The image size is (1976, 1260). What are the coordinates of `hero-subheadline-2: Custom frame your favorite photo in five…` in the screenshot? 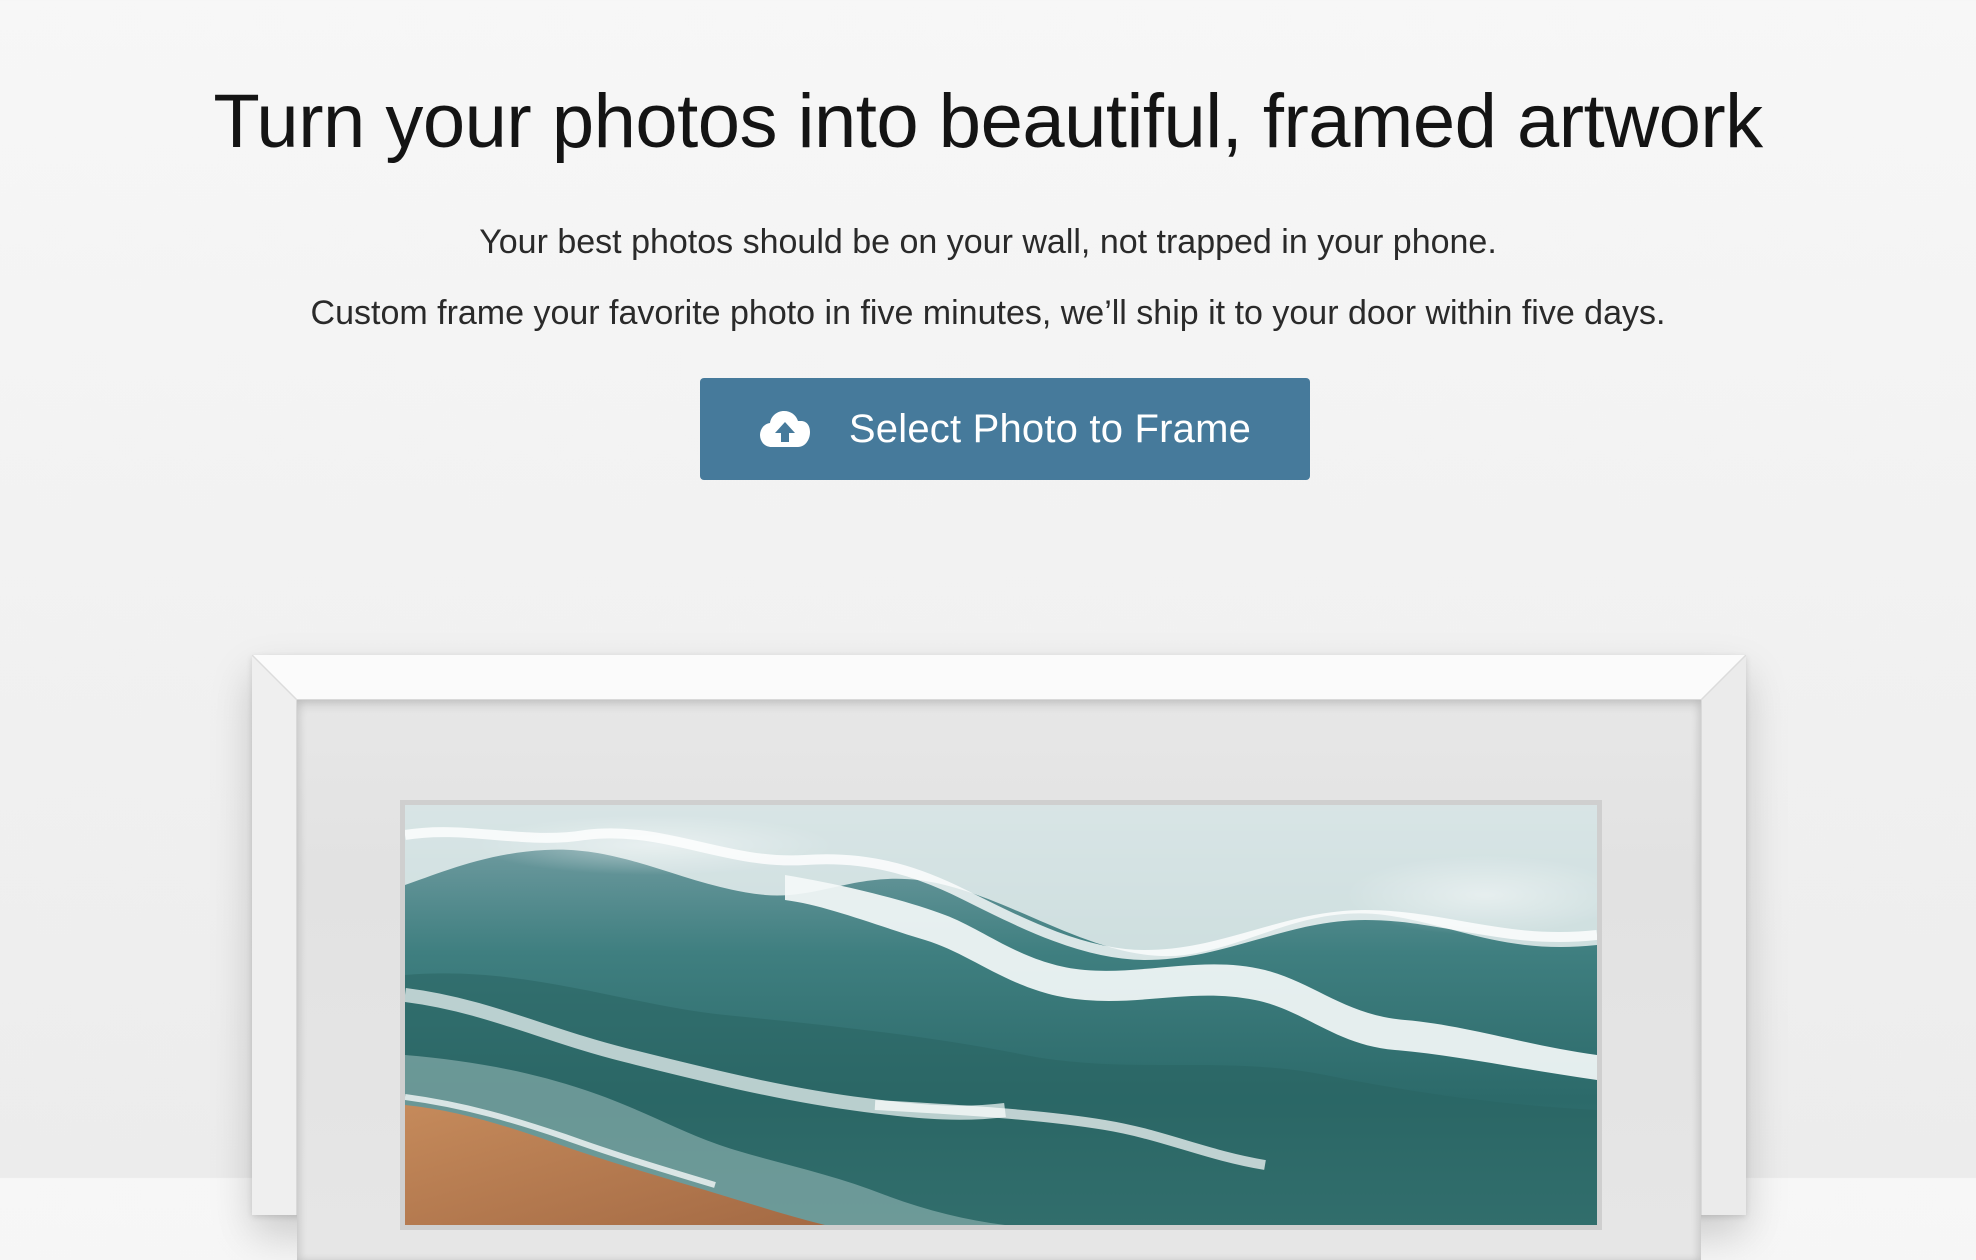 It's located at (988, 313).